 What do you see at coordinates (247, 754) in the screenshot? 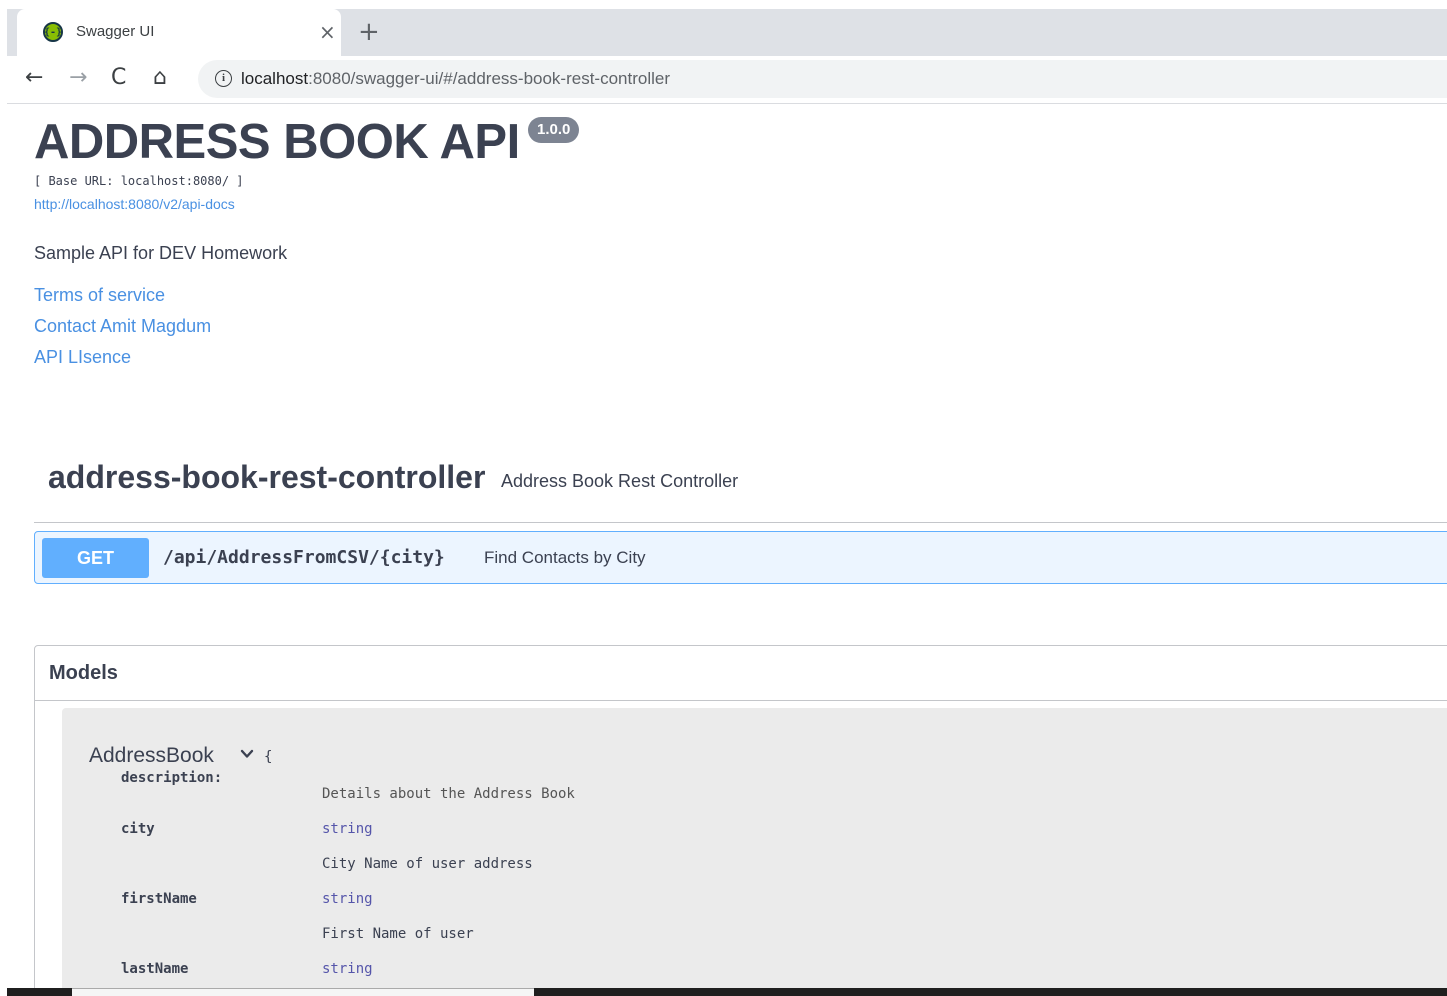
I see `chevron-down-icon` at bounding box center [247, 754].